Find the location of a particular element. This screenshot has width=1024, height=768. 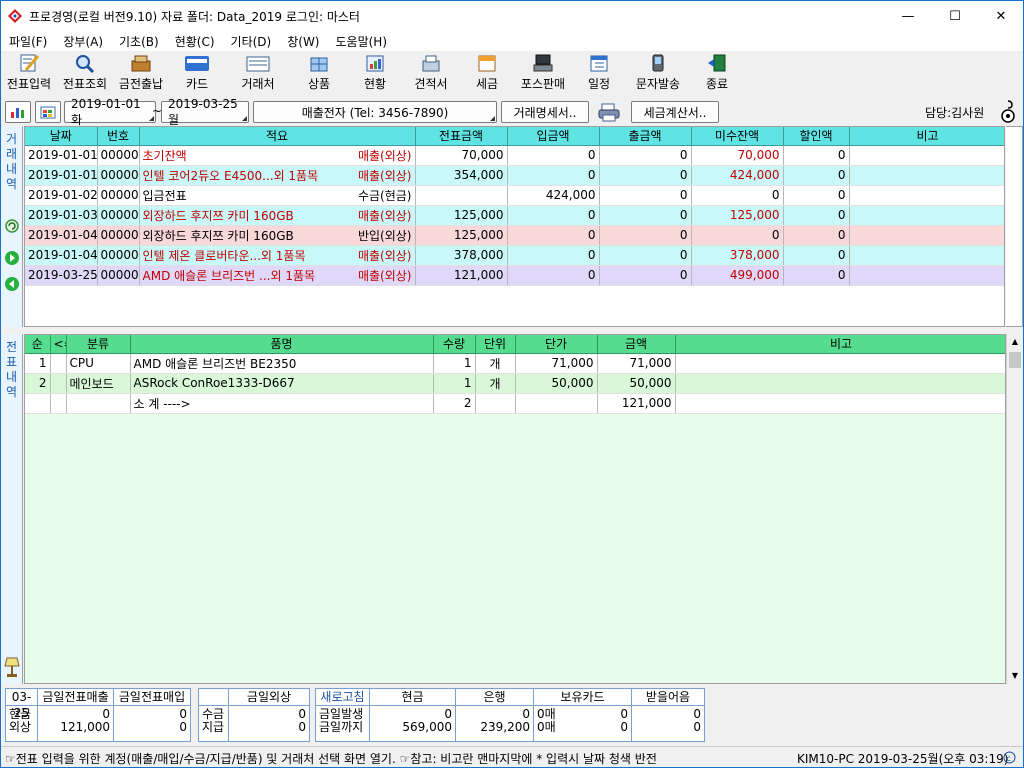

bell-hook-icon is located at coordinates (1008, 112).